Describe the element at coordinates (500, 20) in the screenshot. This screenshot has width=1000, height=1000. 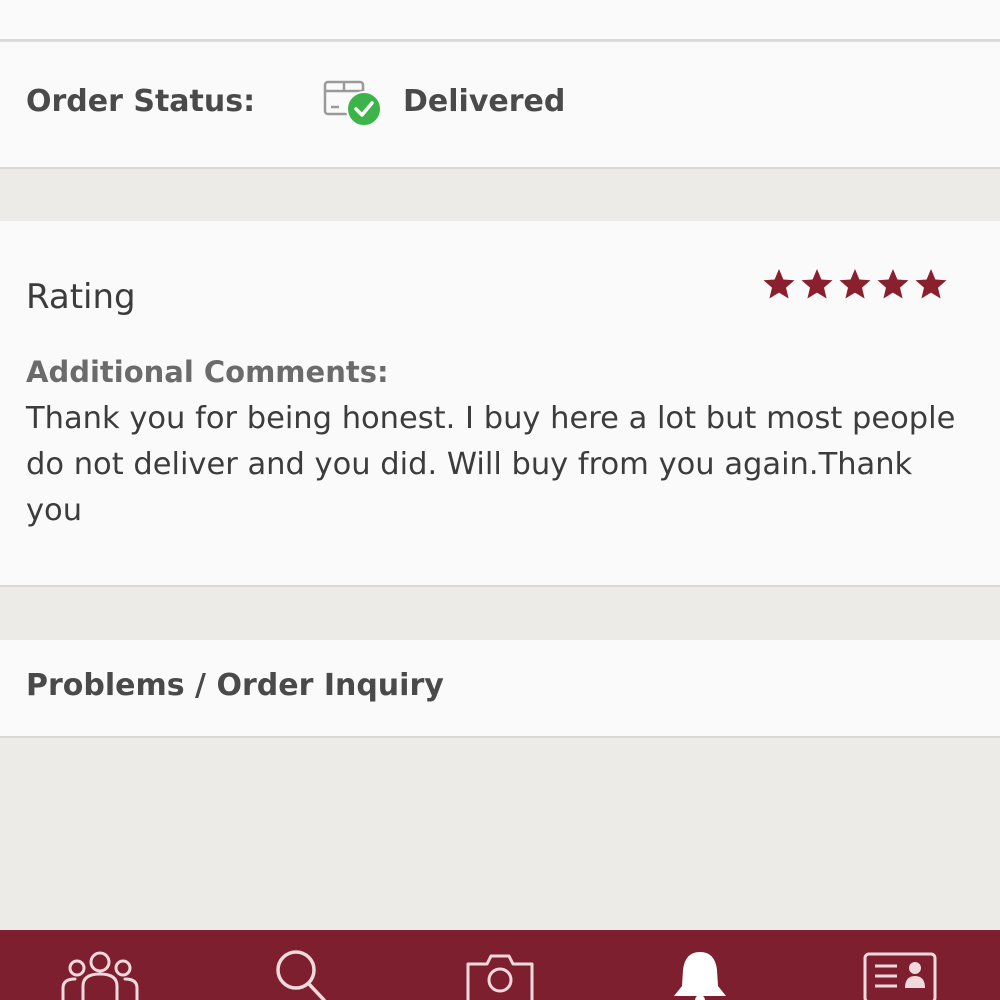
I see `previous-section-card` at that location.